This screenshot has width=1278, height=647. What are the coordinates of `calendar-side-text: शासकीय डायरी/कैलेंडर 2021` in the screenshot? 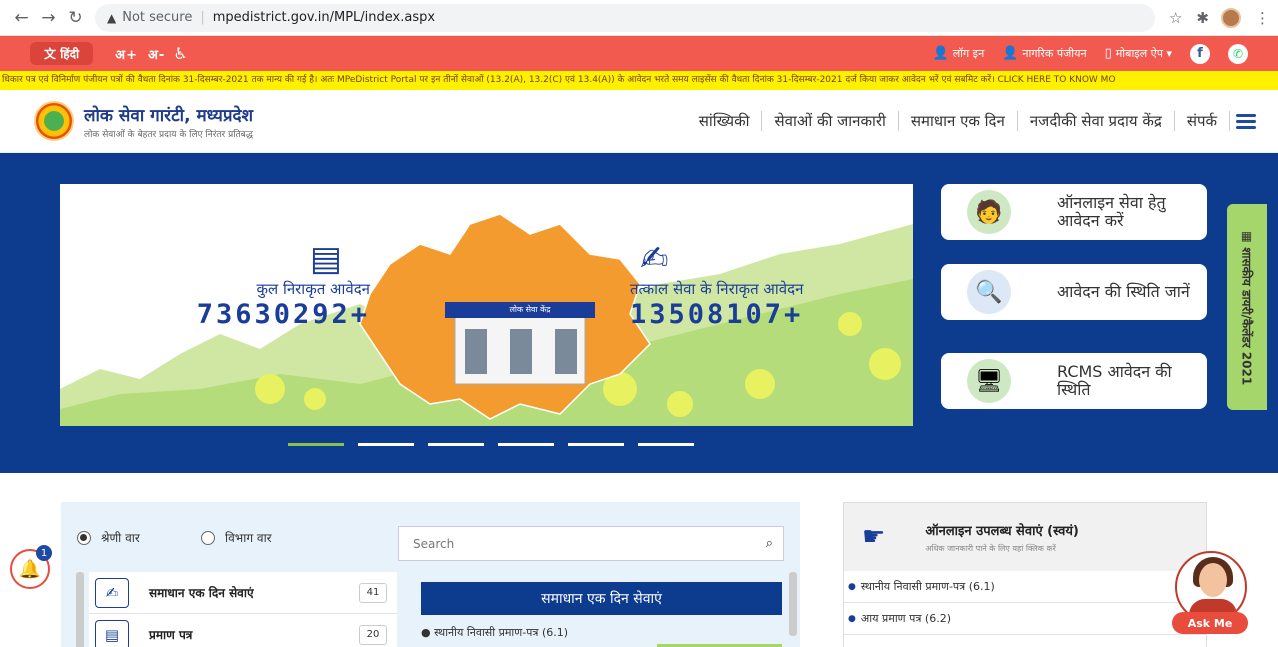 It's located at (1246, 316).